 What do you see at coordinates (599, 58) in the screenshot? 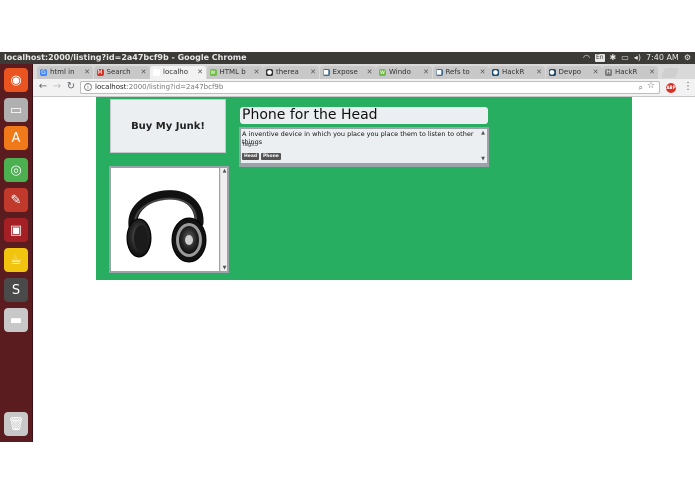
I see `keyboard-layout-indicator: En` at bounding box center [599, 58].